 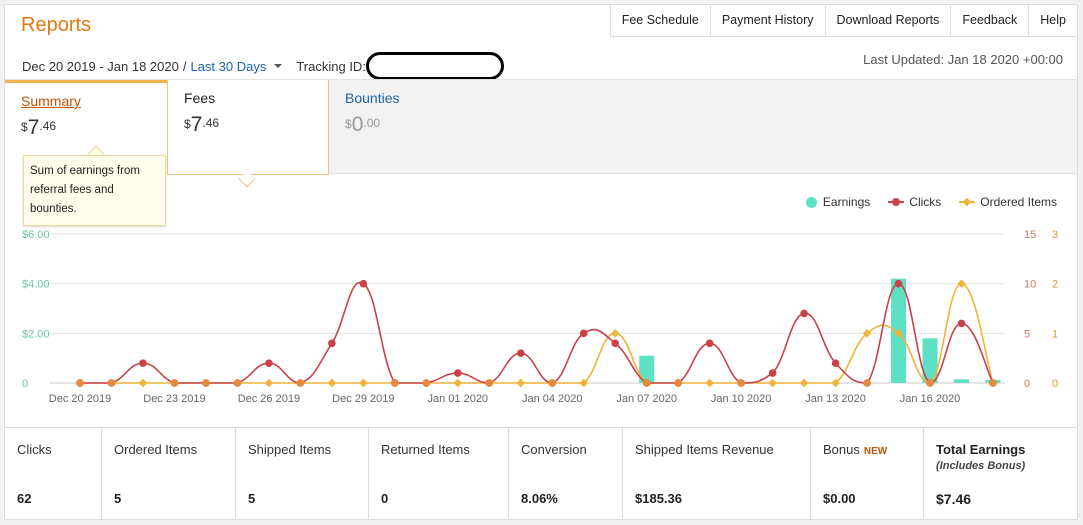 I want to click on earnings-dot-icon, so click(x=811, y=202).